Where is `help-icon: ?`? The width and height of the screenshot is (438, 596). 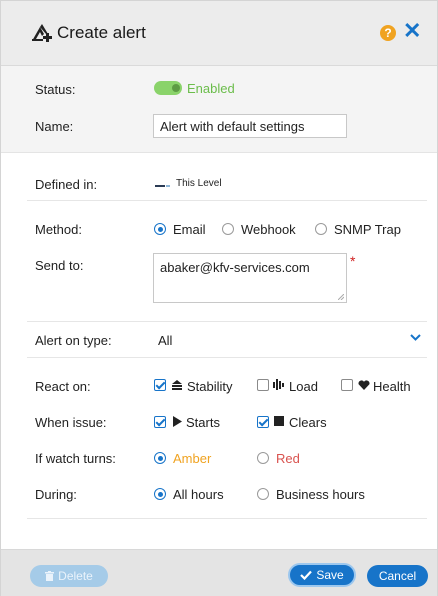
help-icon: ? is located at coordinates (388, 33).